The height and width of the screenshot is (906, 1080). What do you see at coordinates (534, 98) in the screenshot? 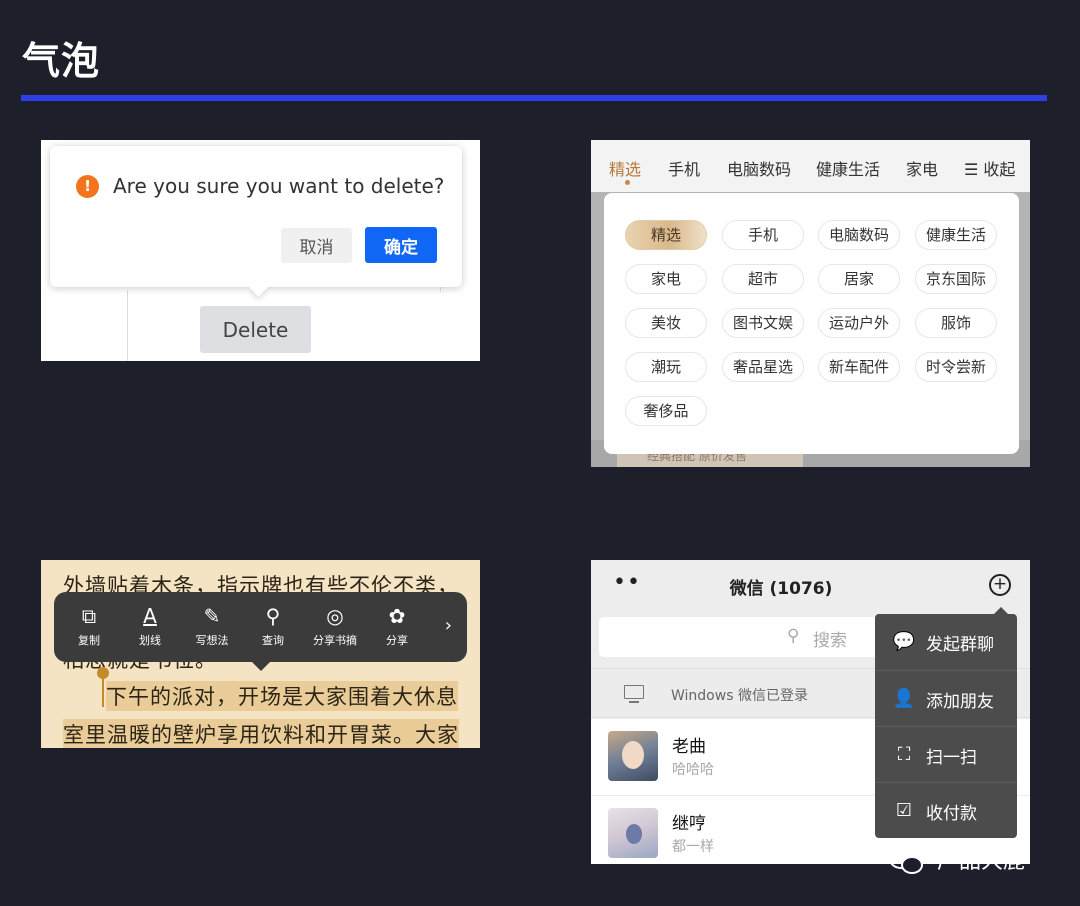
I see `title-divider` at bounding box center [534, 98].